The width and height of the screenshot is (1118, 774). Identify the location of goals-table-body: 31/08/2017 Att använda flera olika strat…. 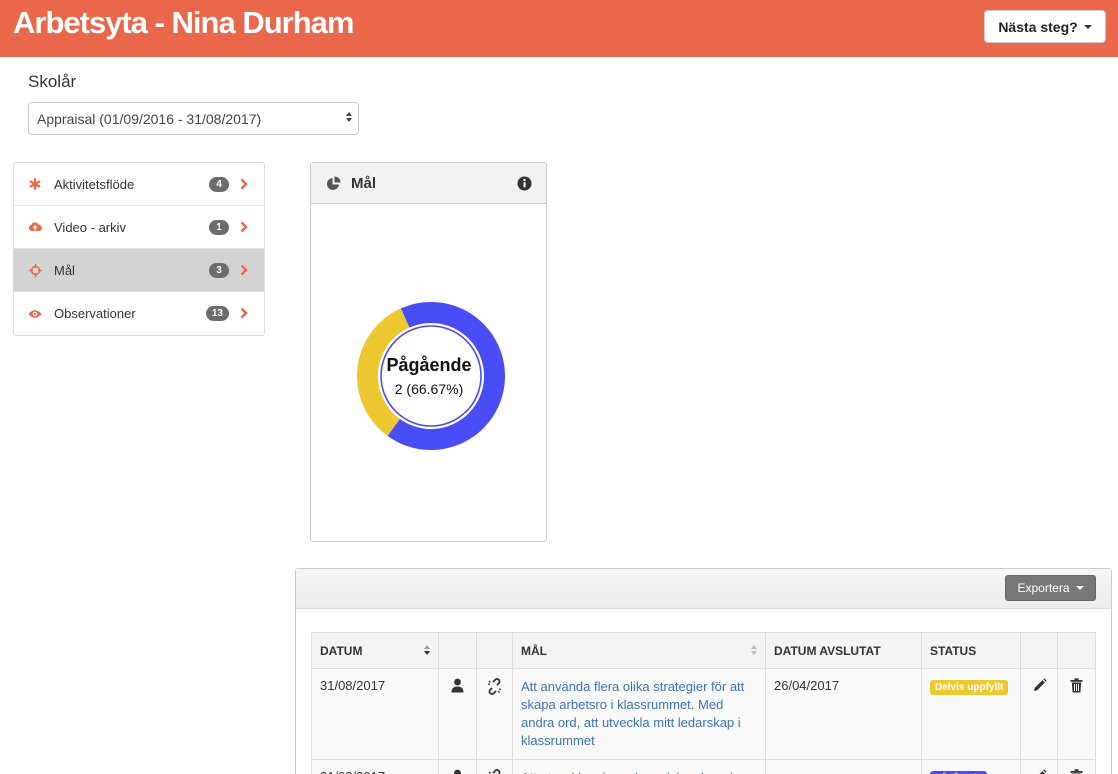
(703, 721).